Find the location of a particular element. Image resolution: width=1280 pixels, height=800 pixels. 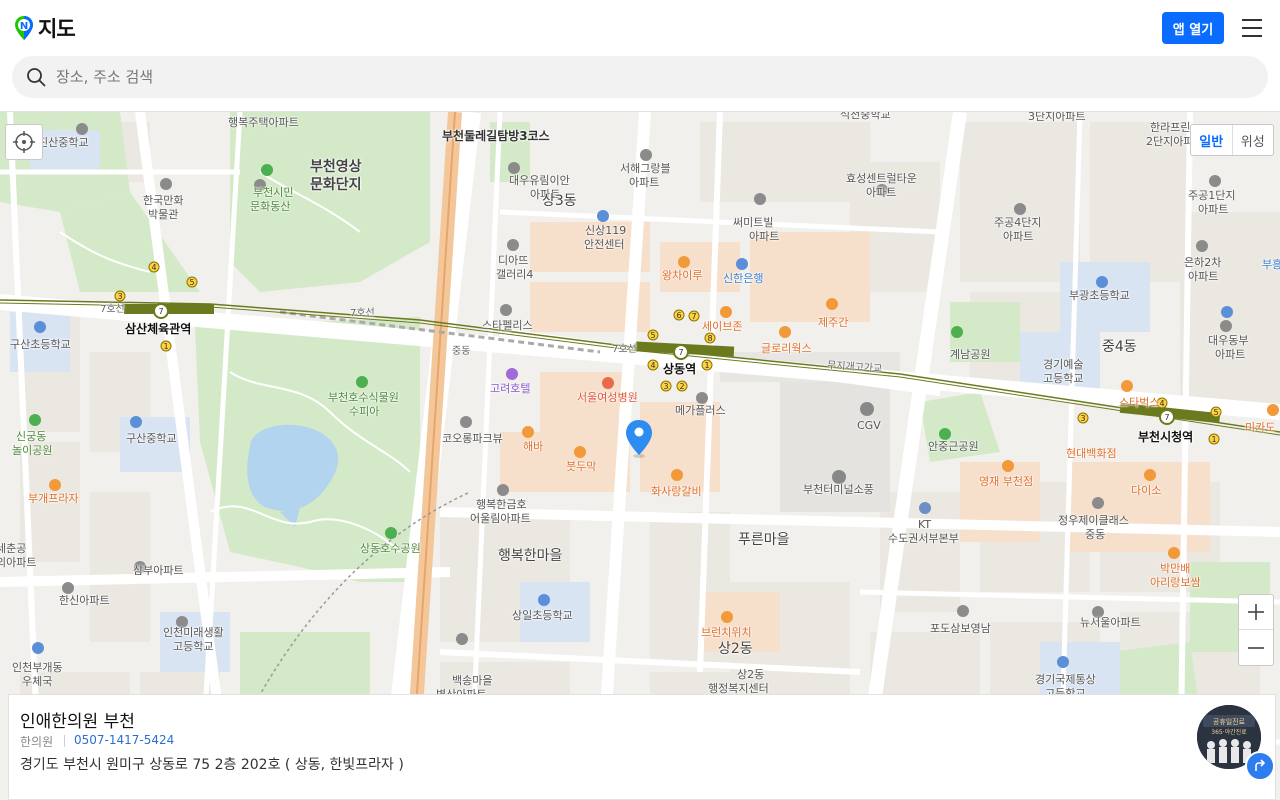

map-label: 부천호수식물원 is located at coordinates (363, 398).